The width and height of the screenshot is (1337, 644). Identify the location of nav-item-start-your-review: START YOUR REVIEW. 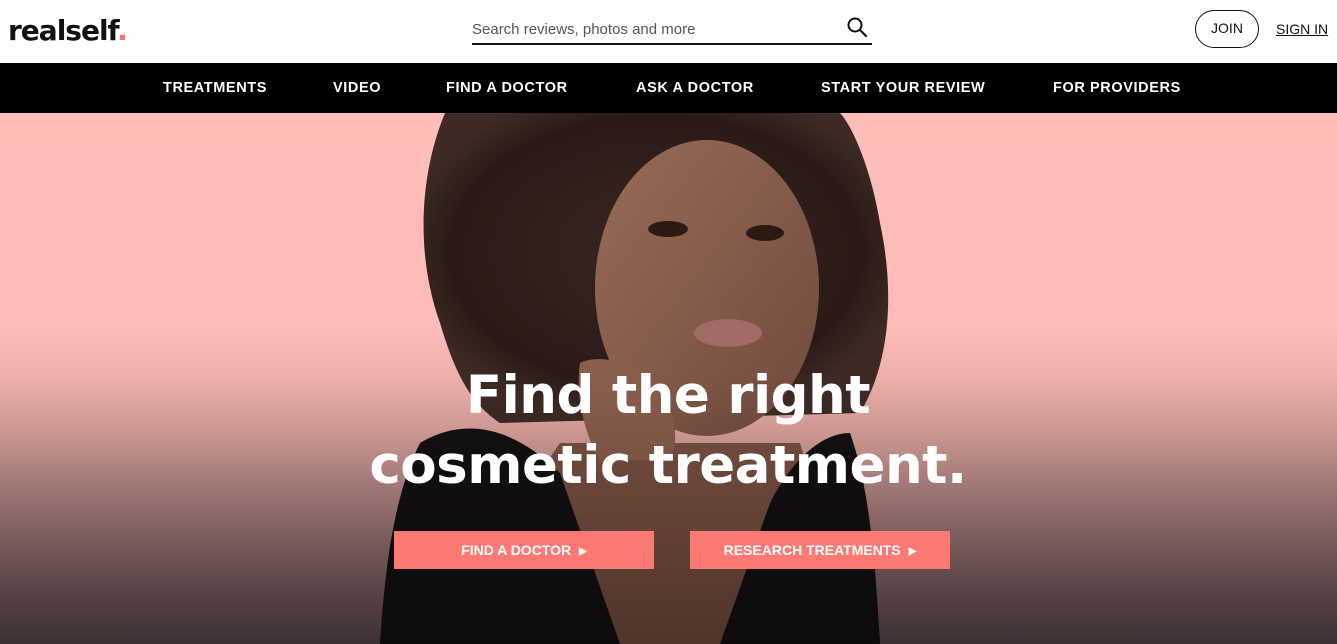
(903, 88).